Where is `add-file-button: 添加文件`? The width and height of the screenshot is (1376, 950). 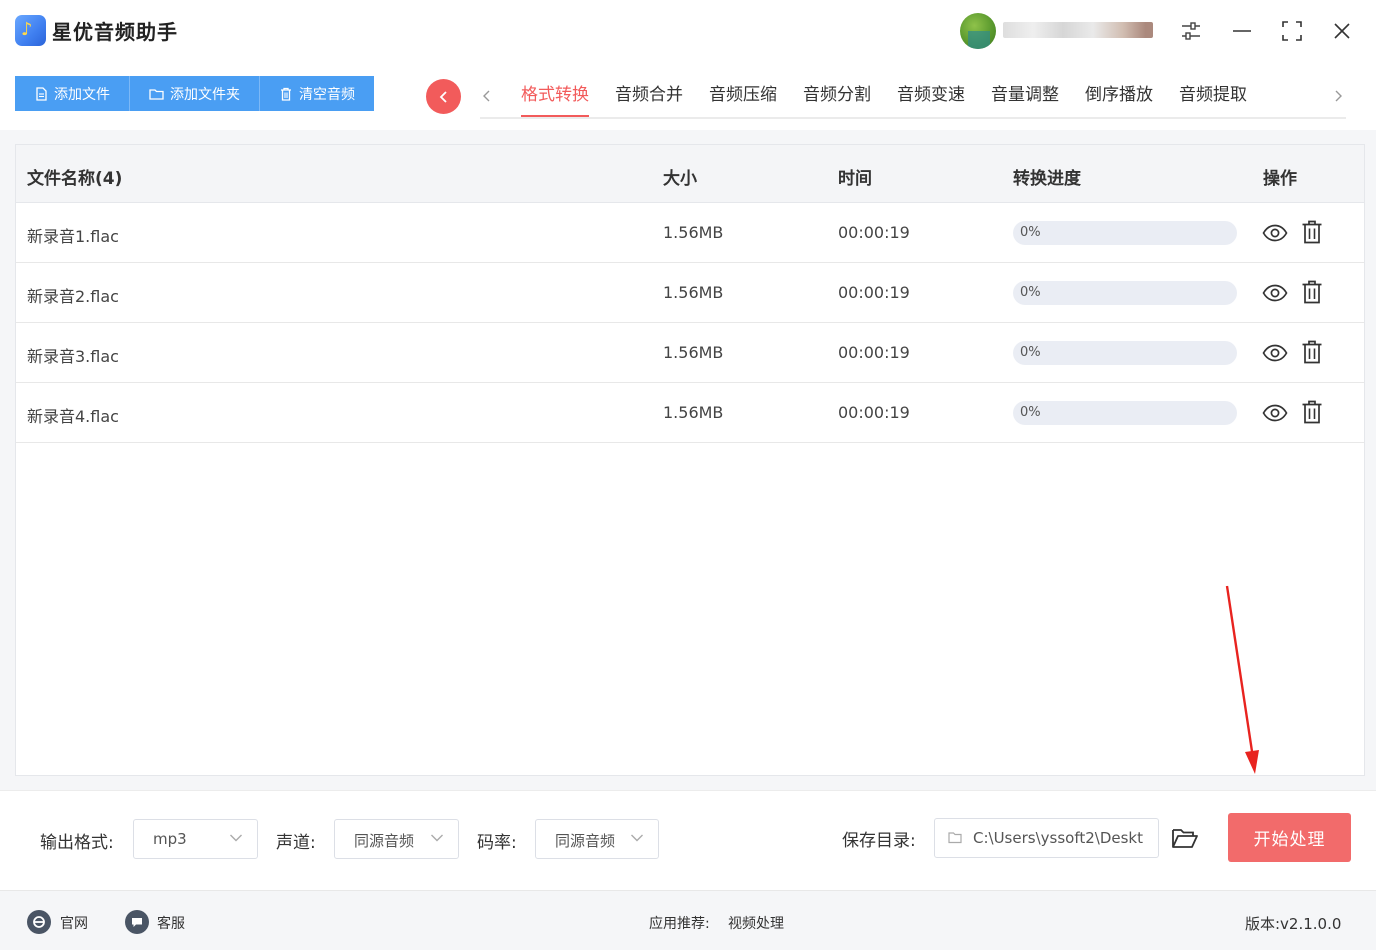
add-file-button: 添加文件 is located at coordinates (72, 93).